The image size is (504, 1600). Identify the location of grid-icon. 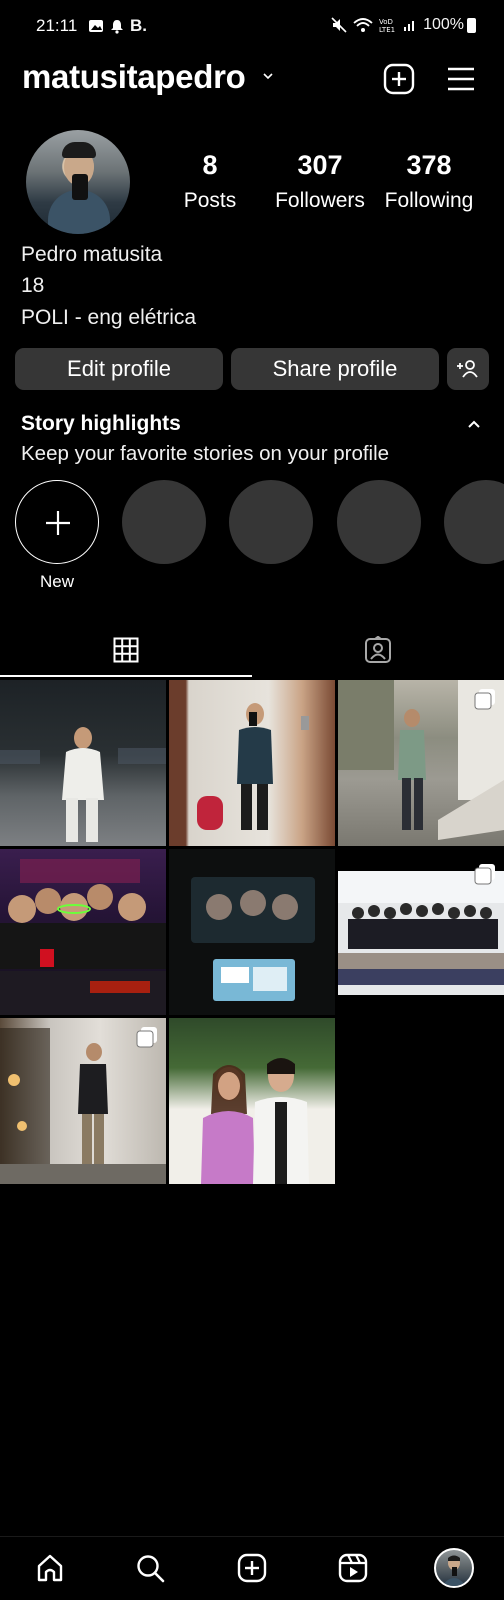
(126, 650).